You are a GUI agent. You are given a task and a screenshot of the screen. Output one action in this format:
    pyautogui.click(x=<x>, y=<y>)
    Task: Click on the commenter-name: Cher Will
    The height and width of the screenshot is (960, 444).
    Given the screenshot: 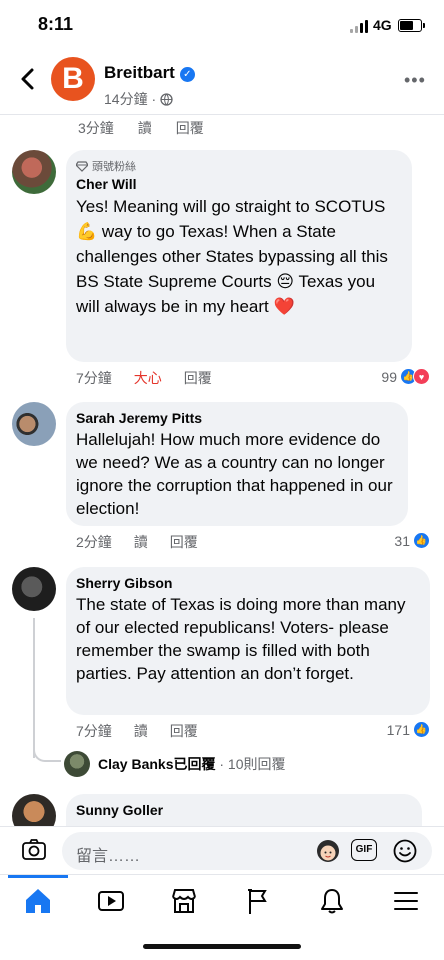 What is the action you would take?
    pyautogui.click(x=239, y=184)
    